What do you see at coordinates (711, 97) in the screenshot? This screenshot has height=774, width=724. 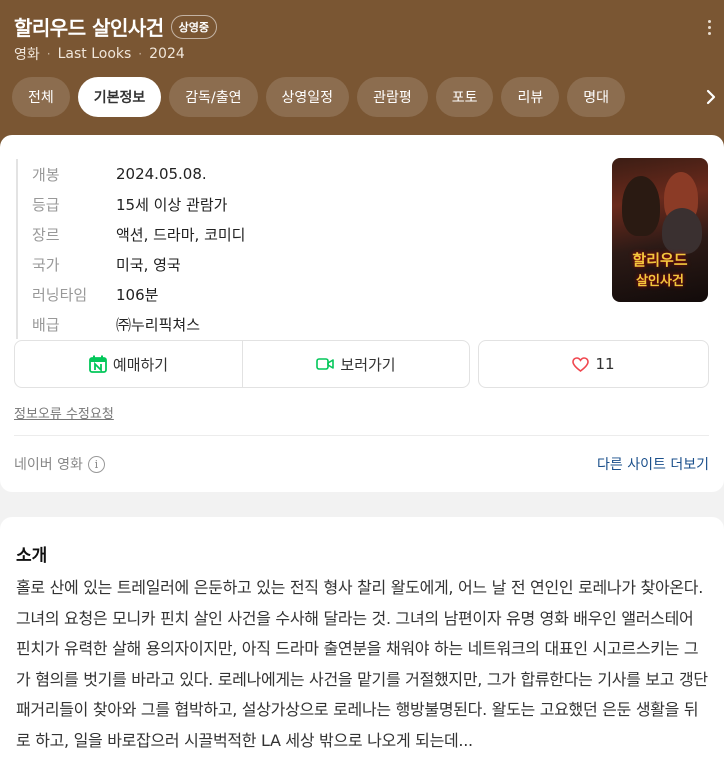 I see `chevron-right-icon` at bounding box center [711, 97].